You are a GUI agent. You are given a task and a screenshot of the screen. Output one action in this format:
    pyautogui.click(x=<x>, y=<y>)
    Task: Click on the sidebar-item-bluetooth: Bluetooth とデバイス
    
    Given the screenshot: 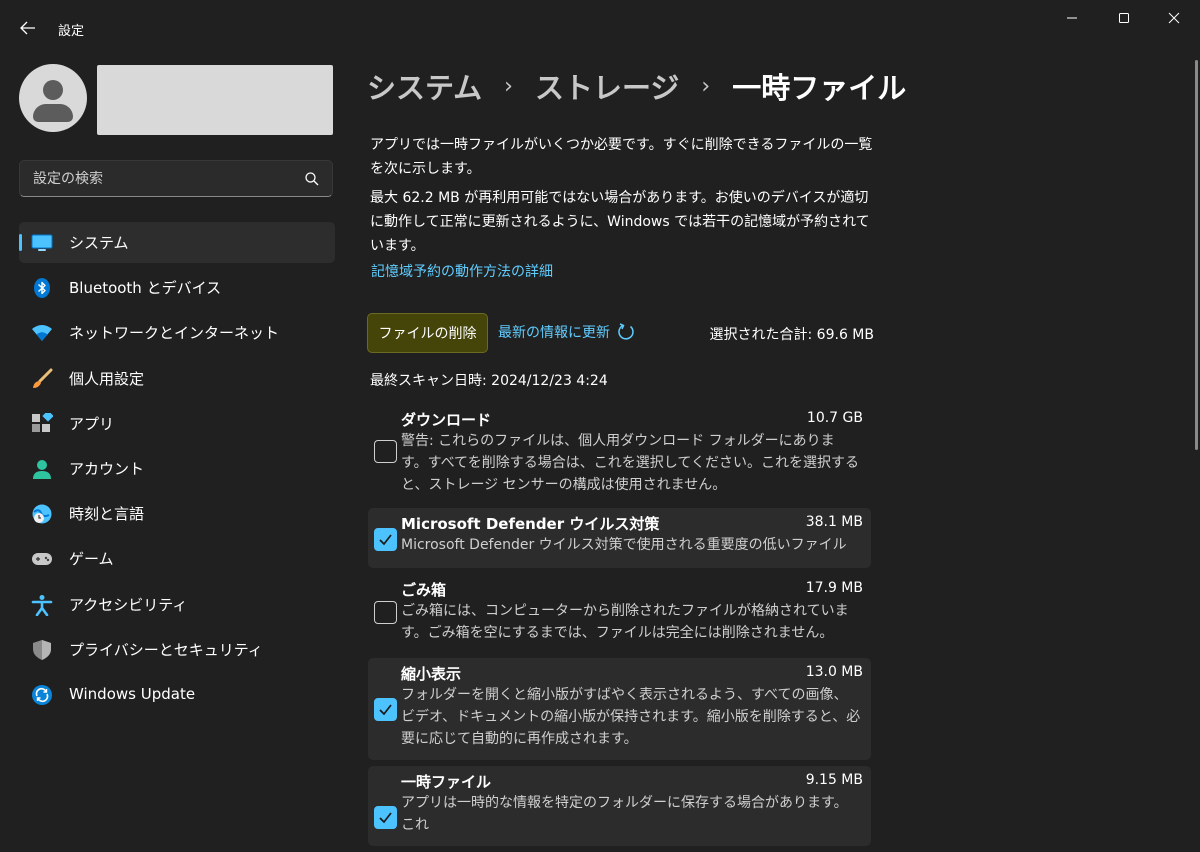 What is the action you would take?
    pyautogui.click(x=177, y=287)
    